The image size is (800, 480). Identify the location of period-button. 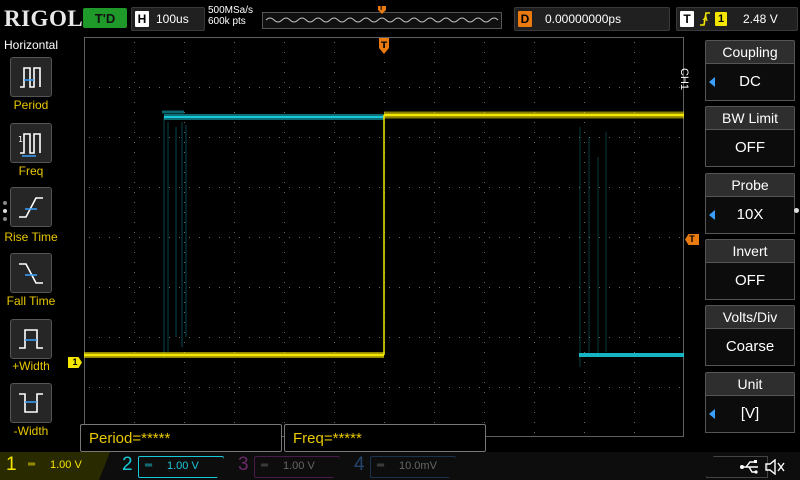
(31, 77).